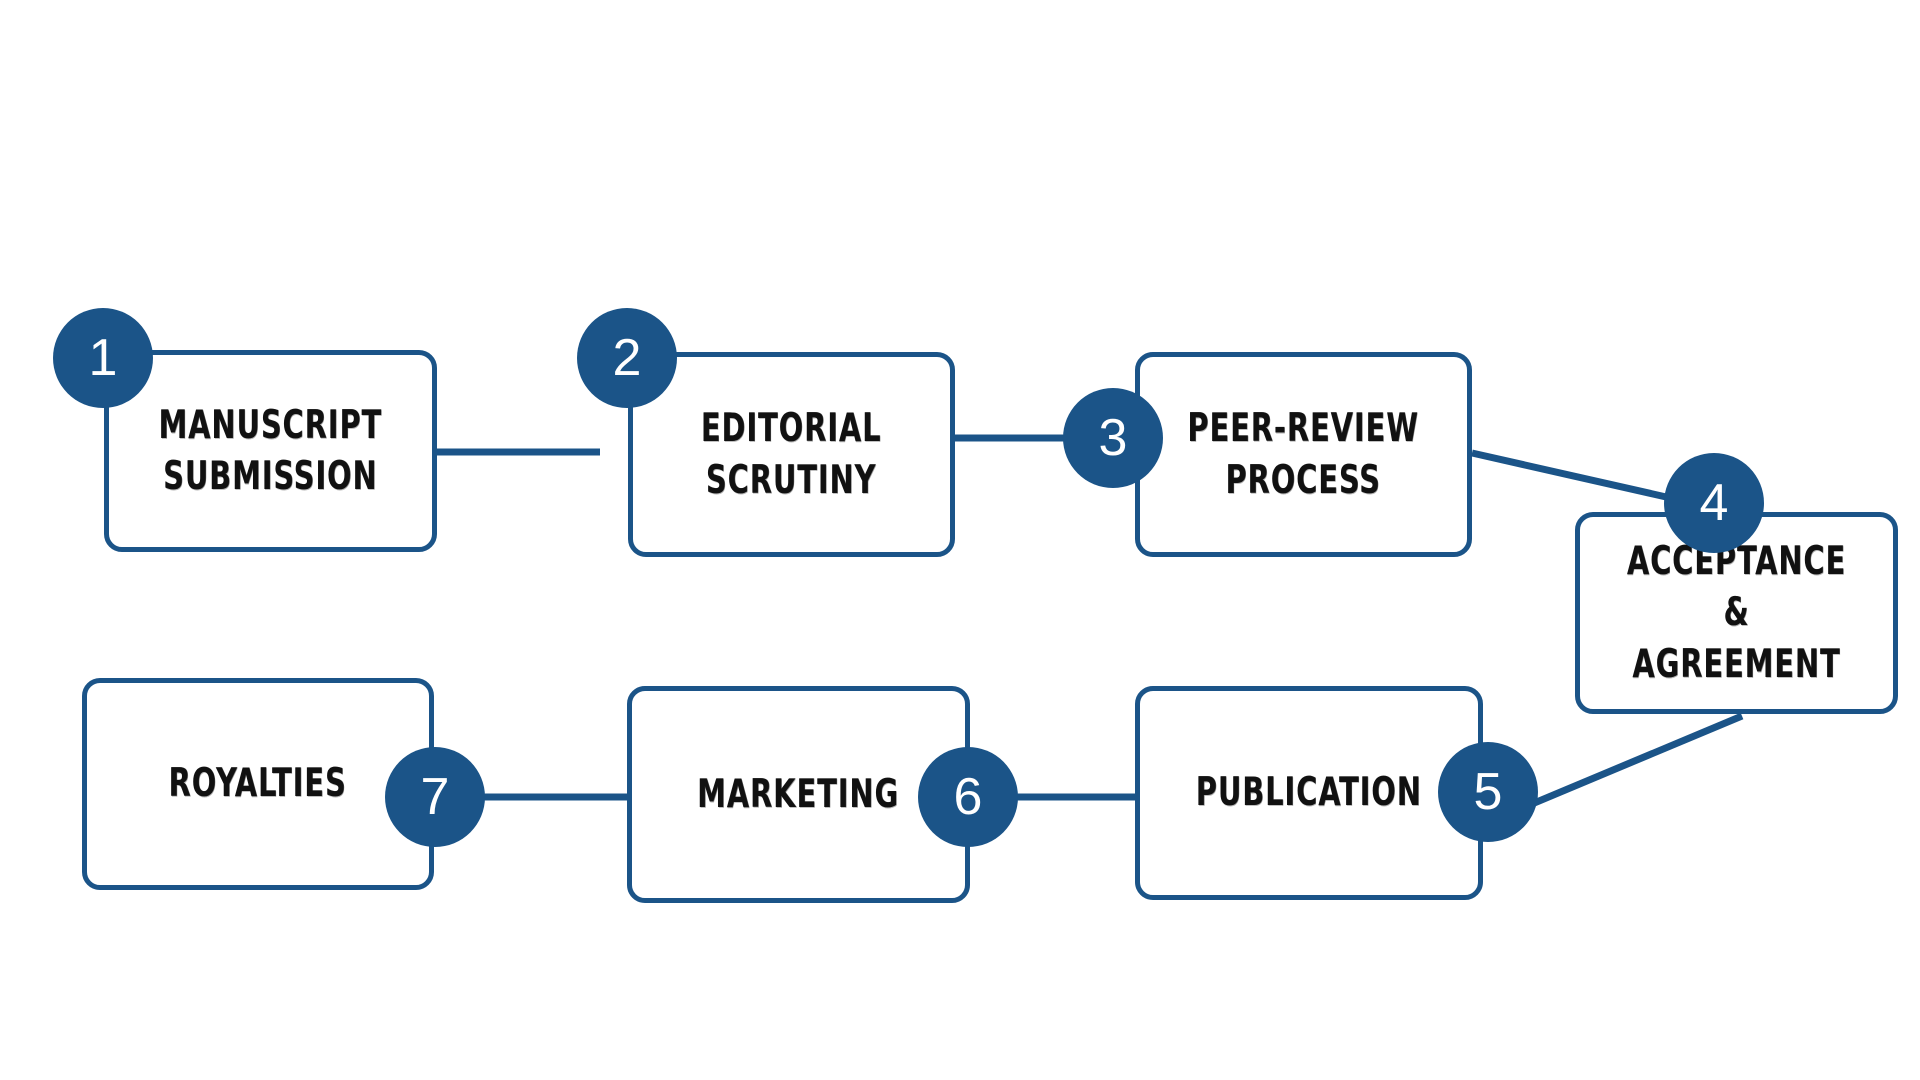  I want to click on step-number-4: 4, so click(1714, 503).